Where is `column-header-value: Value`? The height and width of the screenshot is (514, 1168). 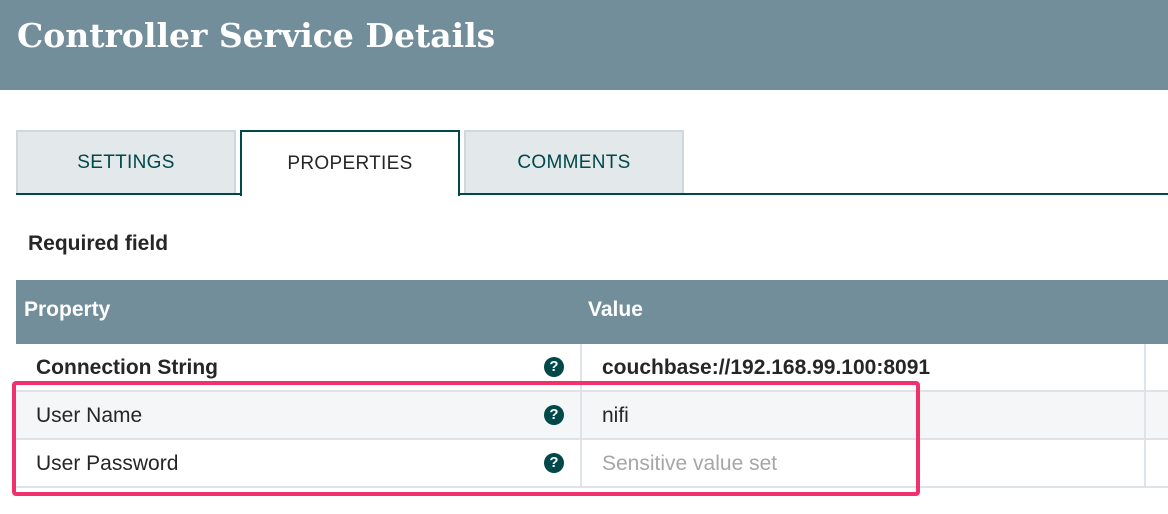 column-header-value: Value is located at coordinates (615, 310).